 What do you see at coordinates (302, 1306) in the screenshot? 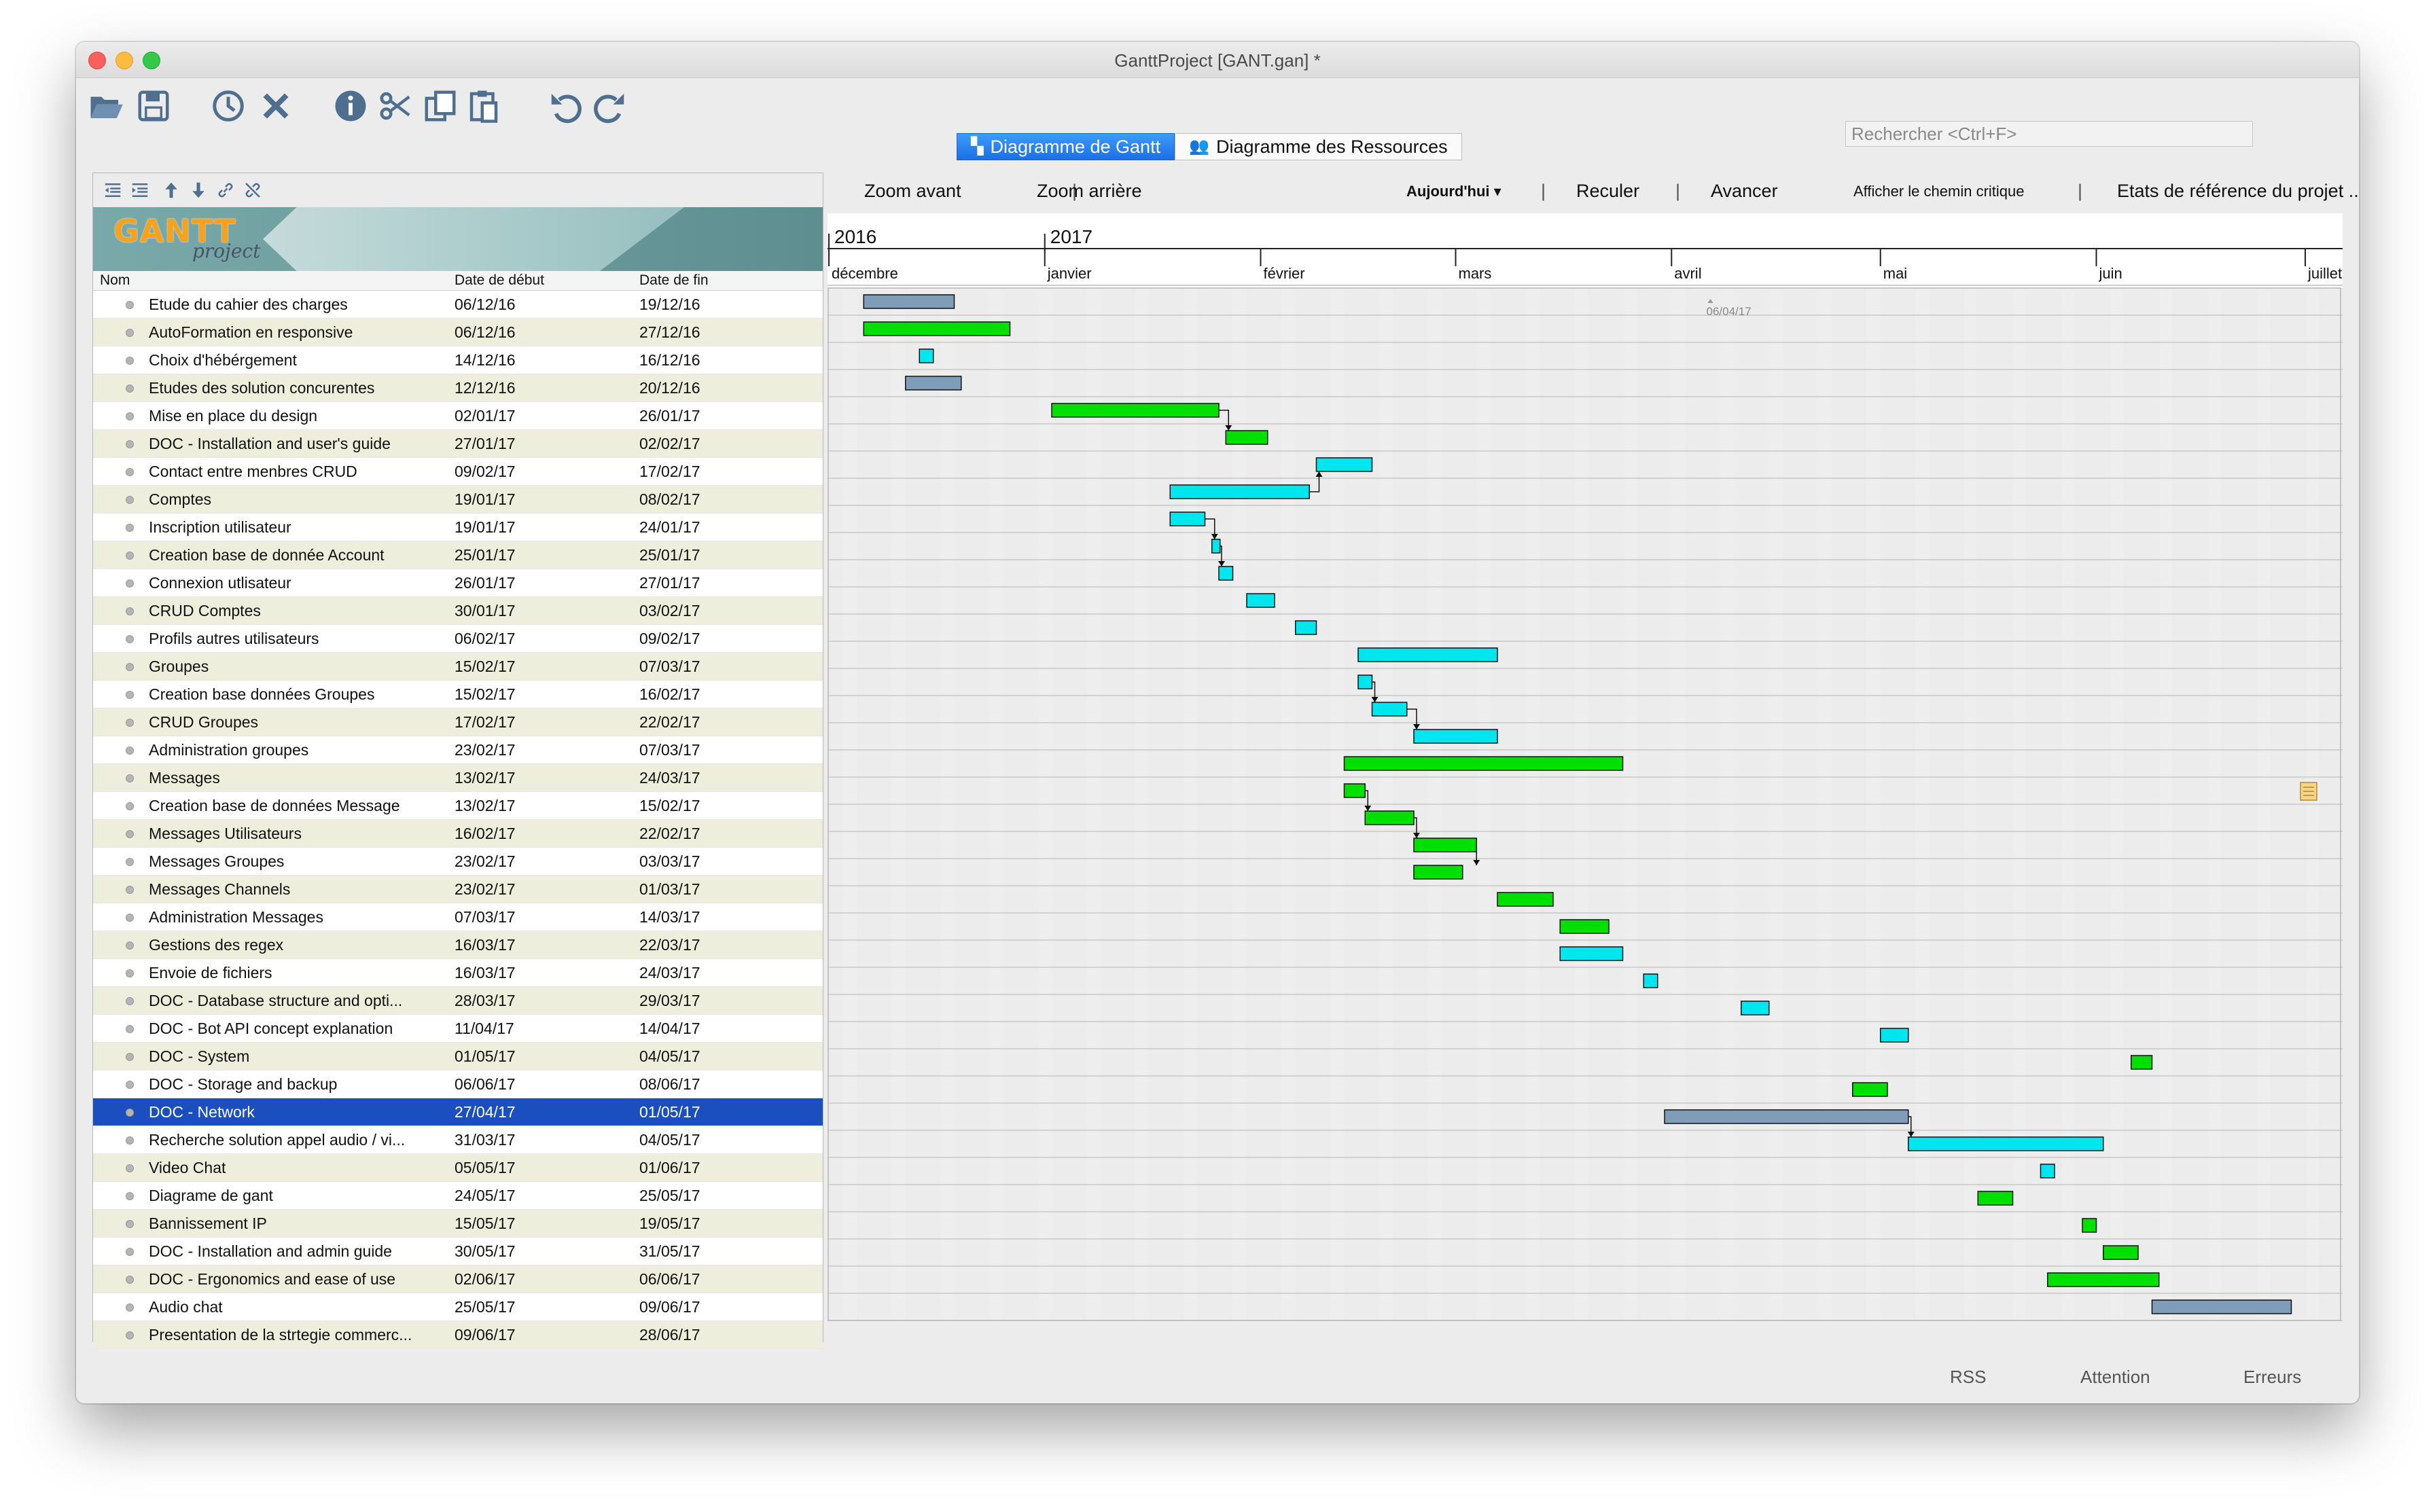
I see `task-name: Audio chat` at bounding box center [302, 1306].